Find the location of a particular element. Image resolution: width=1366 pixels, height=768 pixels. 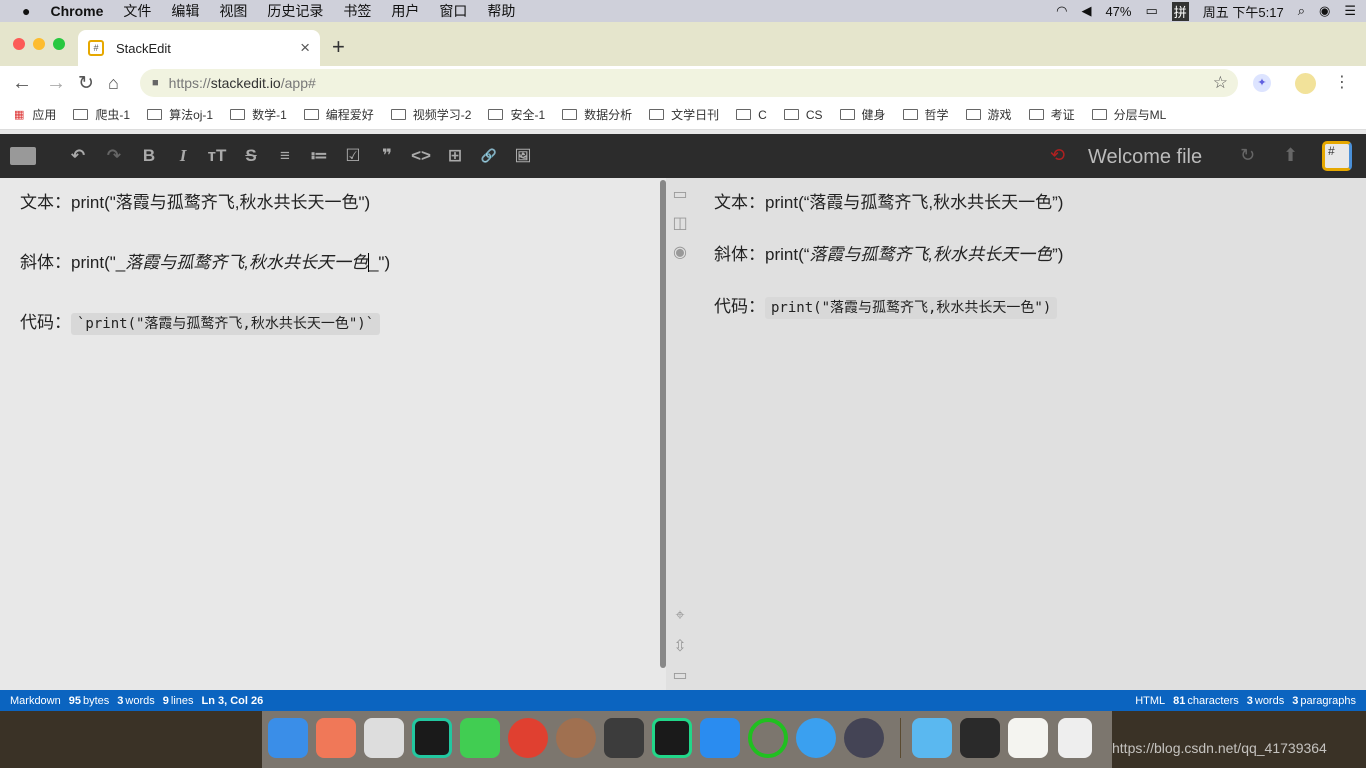

bookmark-apps: ▦ 应用 is located at coordinates (35, 114).